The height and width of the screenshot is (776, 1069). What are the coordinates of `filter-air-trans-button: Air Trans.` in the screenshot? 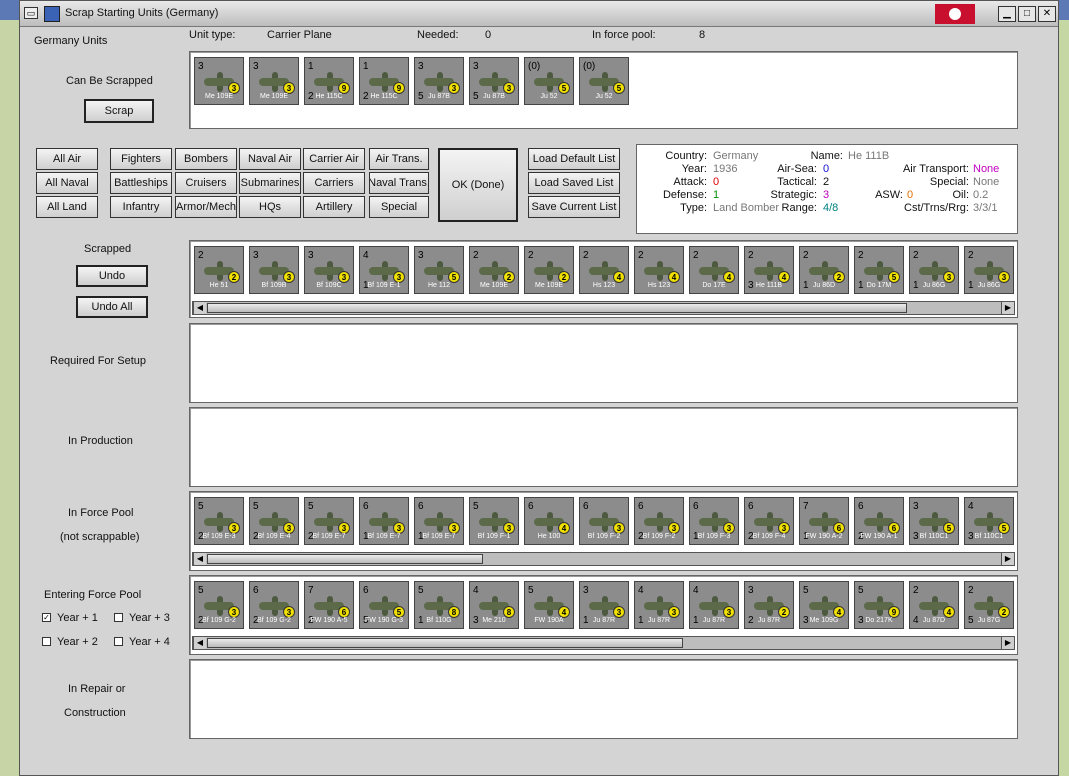 It's located at (399, 159).